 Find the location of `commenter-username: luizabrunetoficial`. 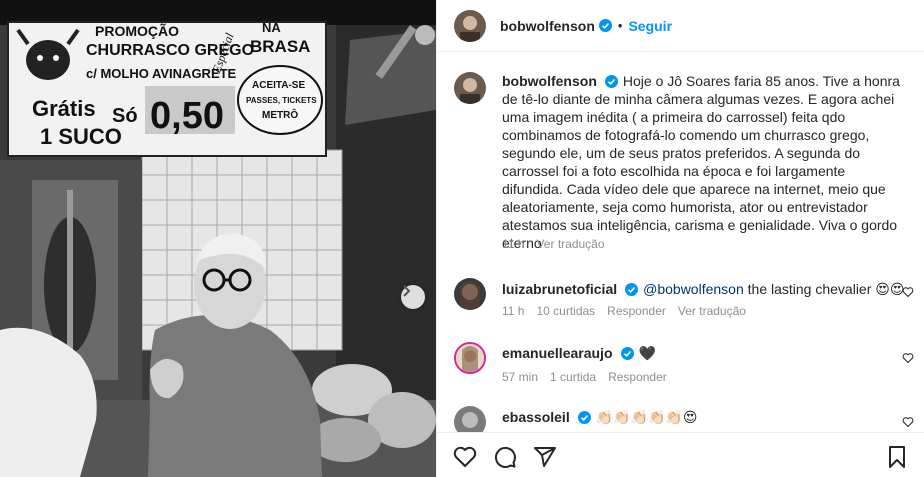

commenter-username: luizabrunetoficial is located at coordinates (559, 289).